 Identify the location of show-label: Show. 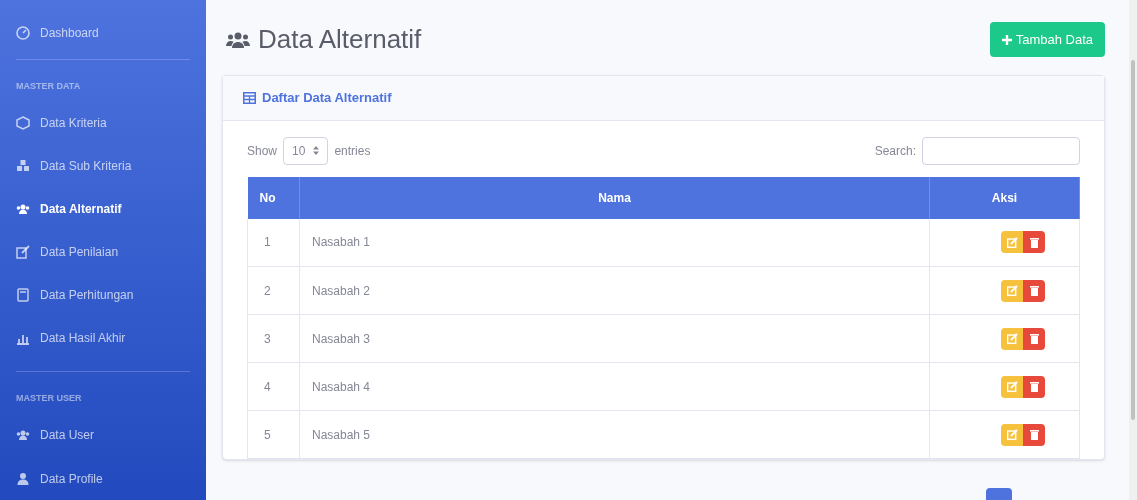
(262, 151).